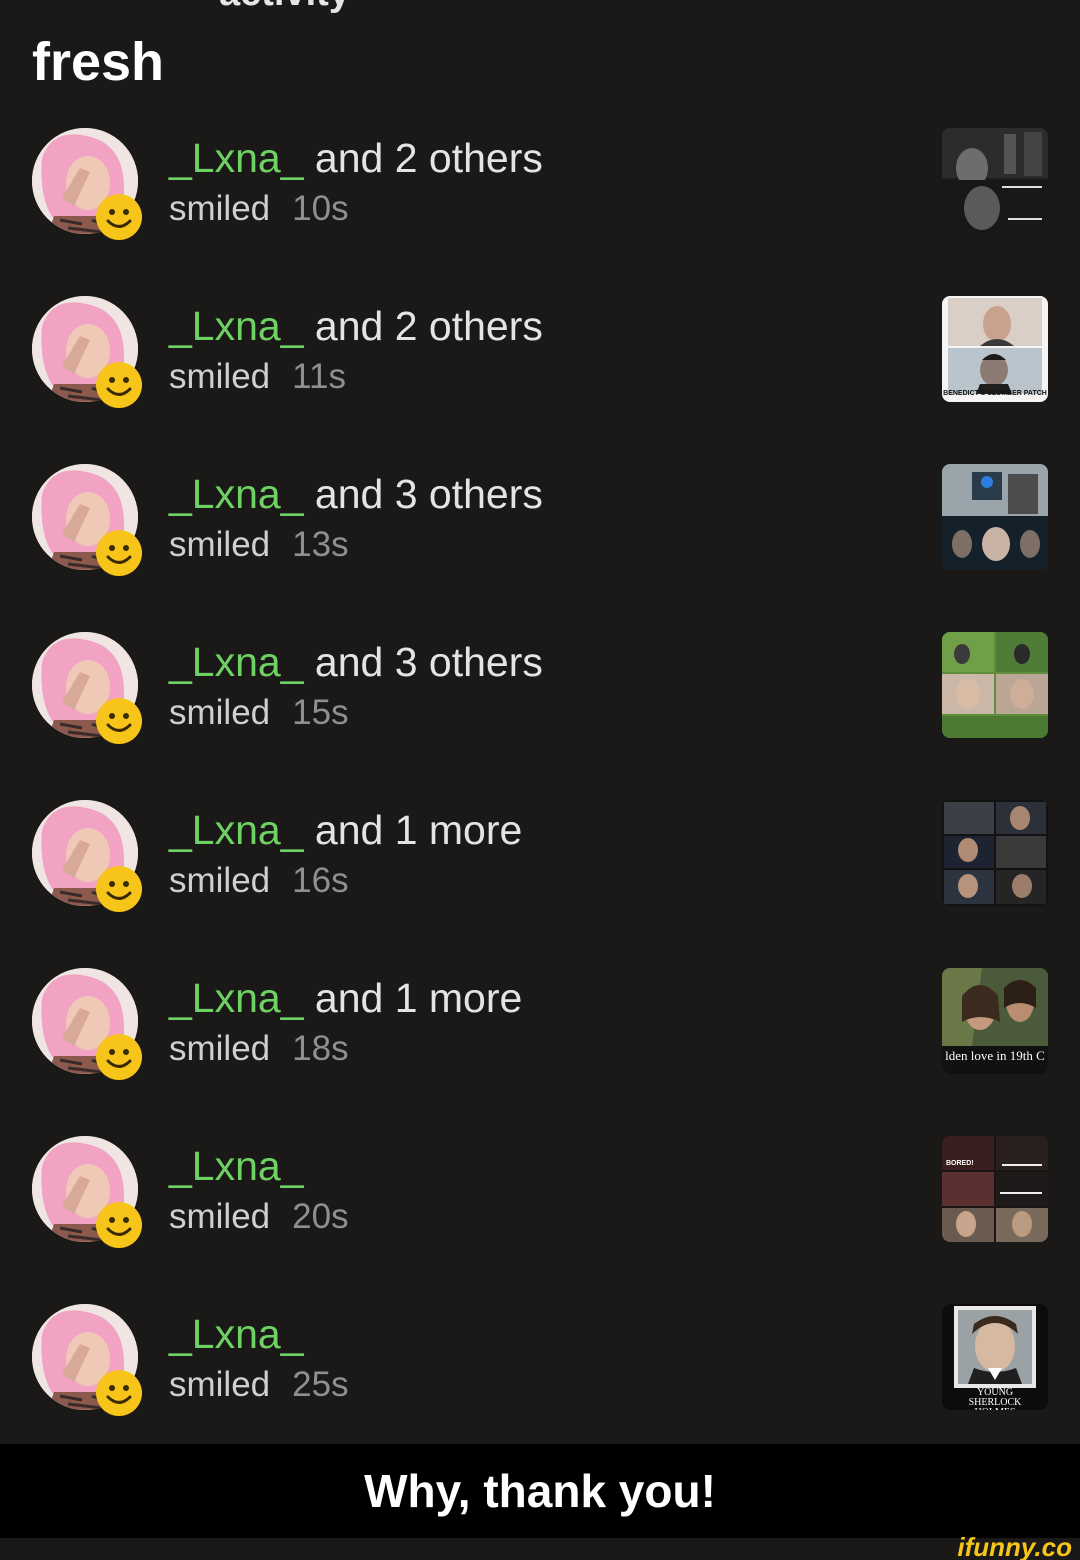 The width and height of the screenshot is (1080, 1560). What do you see at coordinates (995, 393) in the screenshot?
I see `thumbnail-caption: BENEDICT'S SLUMBER PATCH` at bounding box center [995, 393].